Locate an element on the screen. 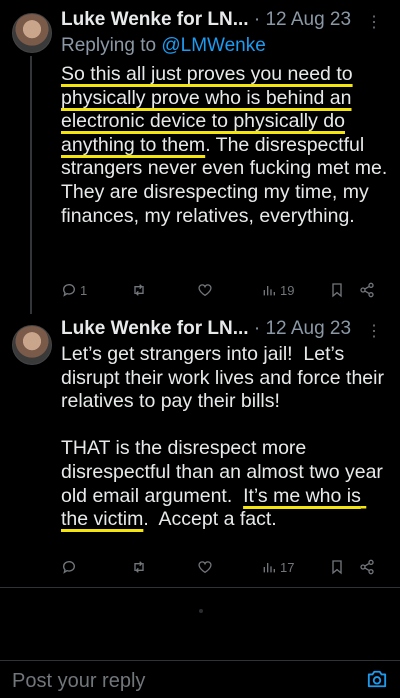  camera-icon is located at coordinates (377, 679).